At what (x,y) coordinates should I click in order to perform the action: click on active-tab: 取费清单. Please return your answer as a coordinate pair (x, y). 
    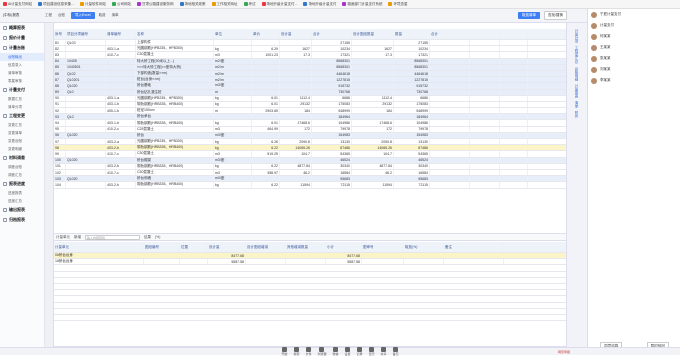
    Looking at the image, I should click on (529, 15).